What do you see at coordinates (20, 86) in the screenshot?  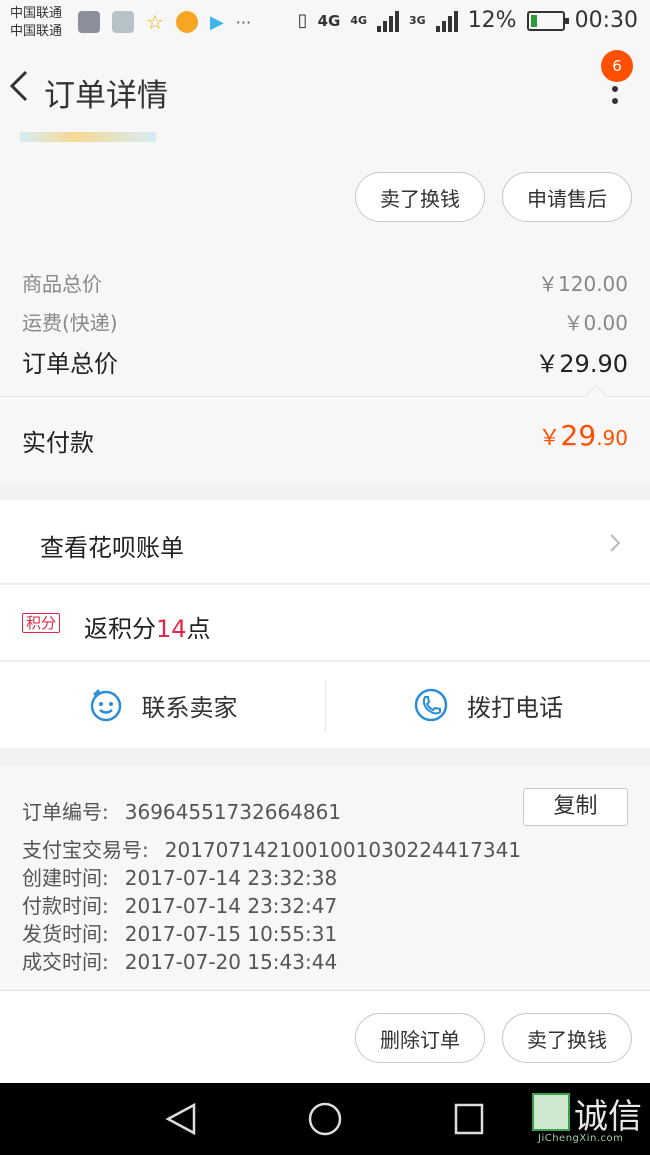 I see `back-icon` at bounding box center [20, 86].